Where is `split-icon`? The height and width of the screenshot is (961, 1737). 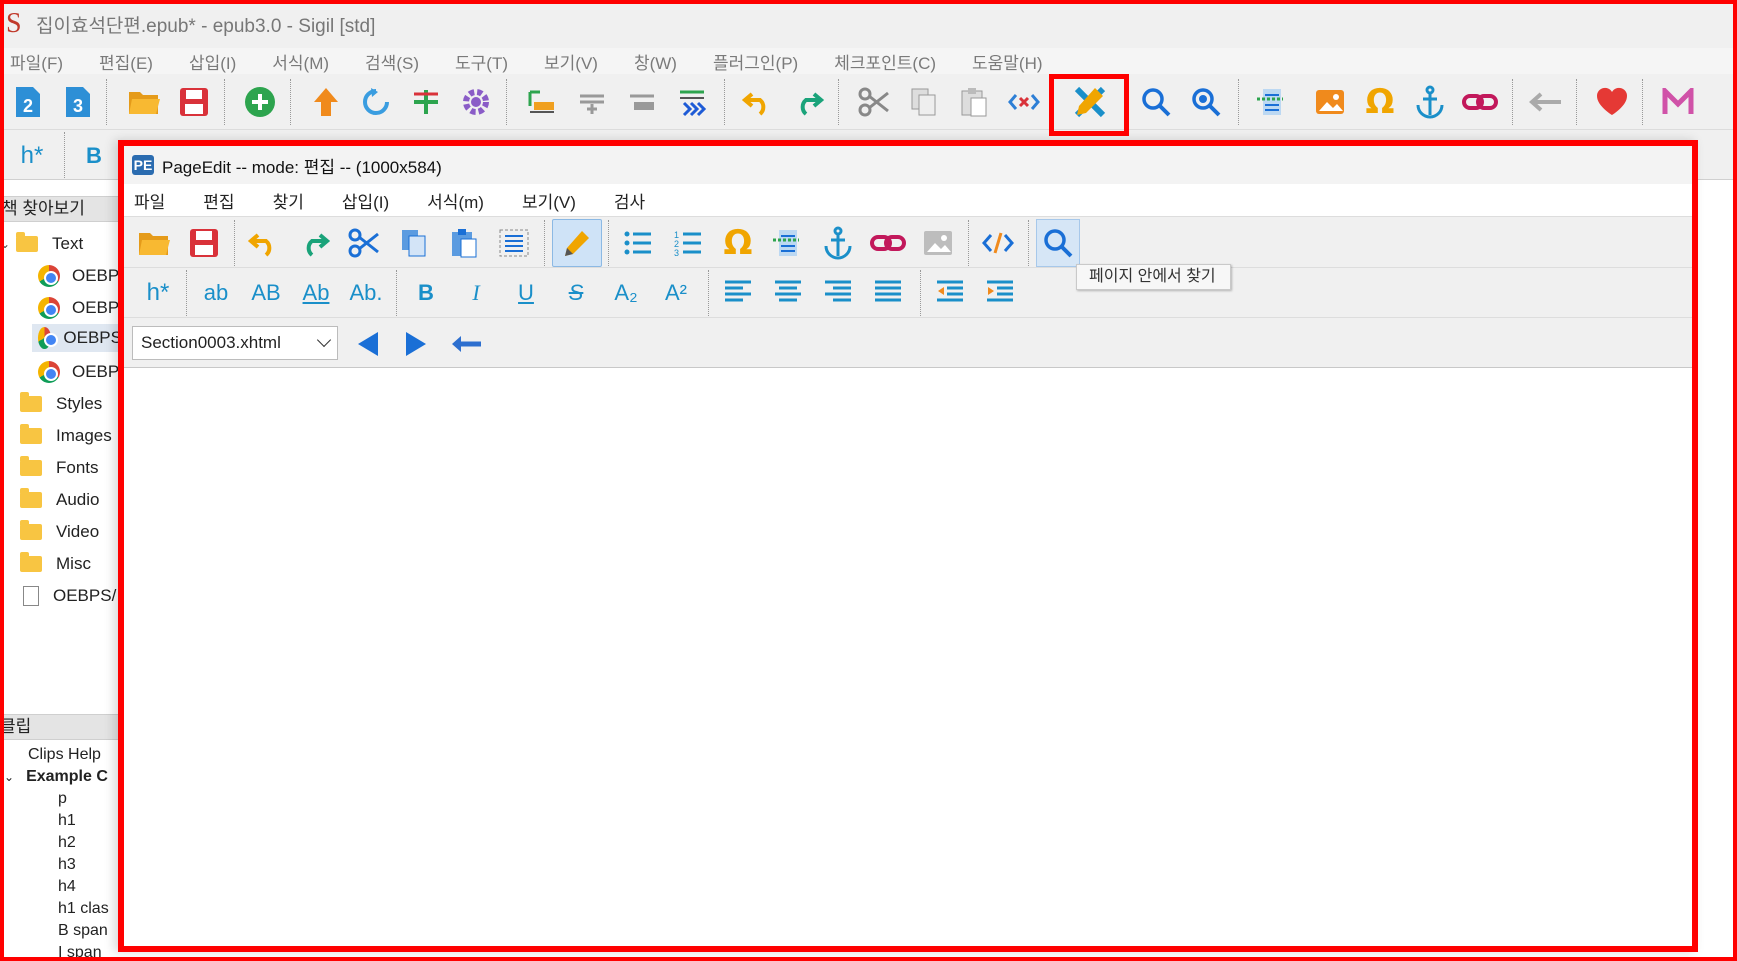
split-icon is located at coordinates (592, 102).